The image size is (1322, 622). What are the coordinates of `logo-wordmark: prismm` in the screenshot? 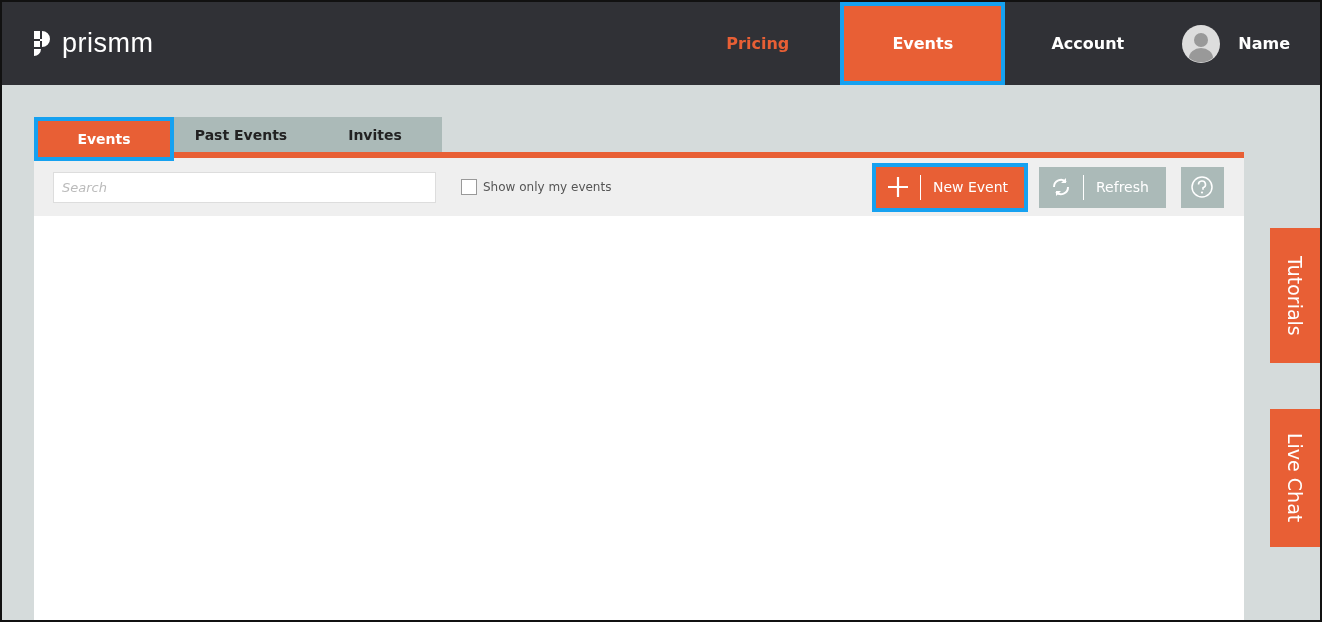 It's located at (108, 43).